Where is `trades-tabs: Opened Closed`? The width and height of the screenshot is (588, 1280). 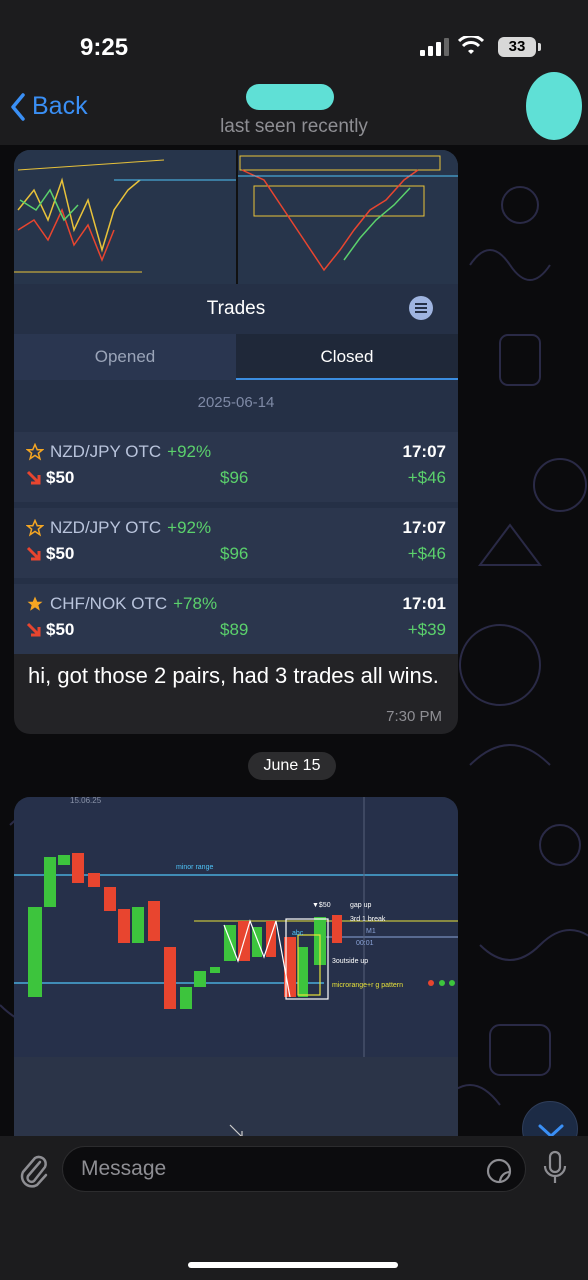 trades-tabs: Opened Closed is located at coordinates (236, 357).